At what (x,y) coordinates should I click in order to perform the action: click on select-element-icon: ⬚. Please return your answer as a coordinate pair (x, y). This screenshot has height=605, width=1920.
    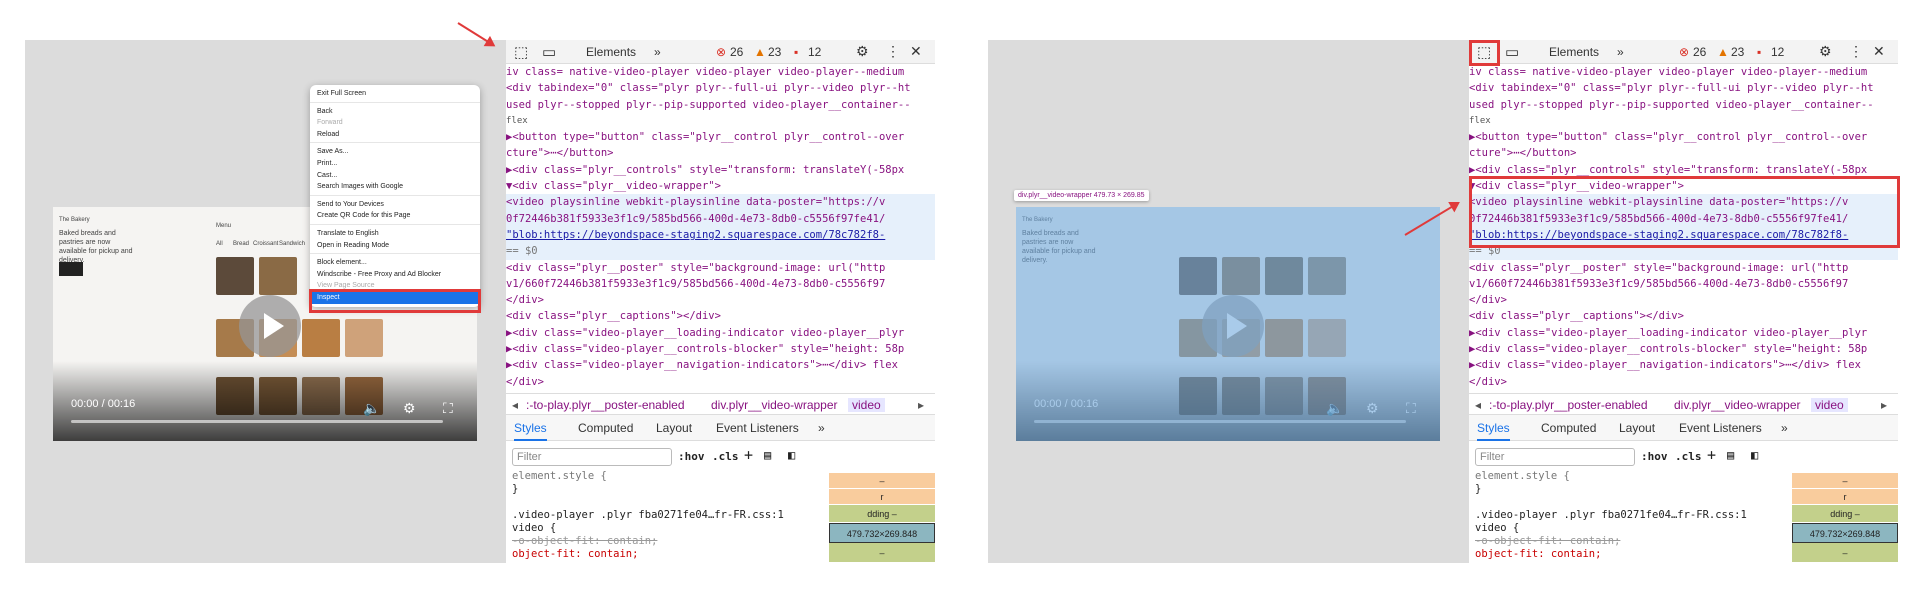
    Looking at the image, I should click on (521, 52).